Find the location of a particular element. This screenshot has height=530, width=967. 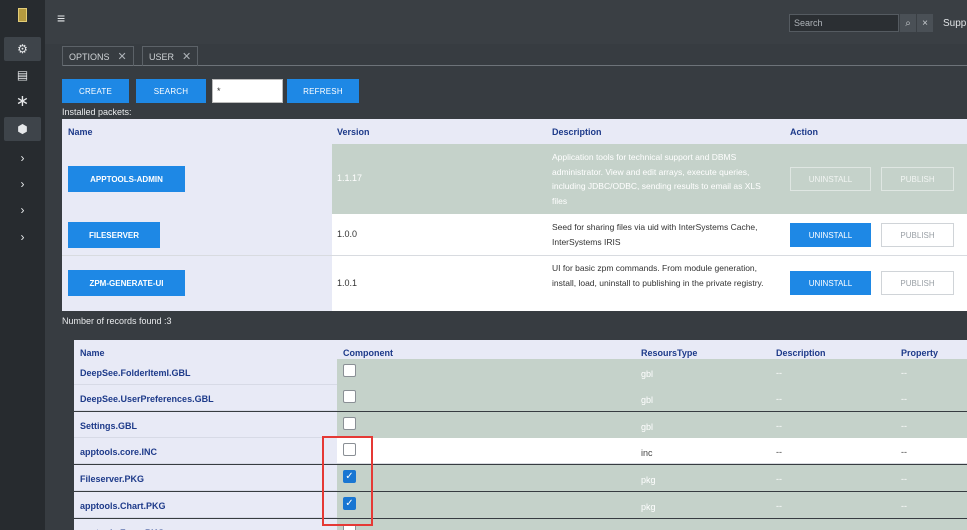

logo is located at coordinates (22, 15).